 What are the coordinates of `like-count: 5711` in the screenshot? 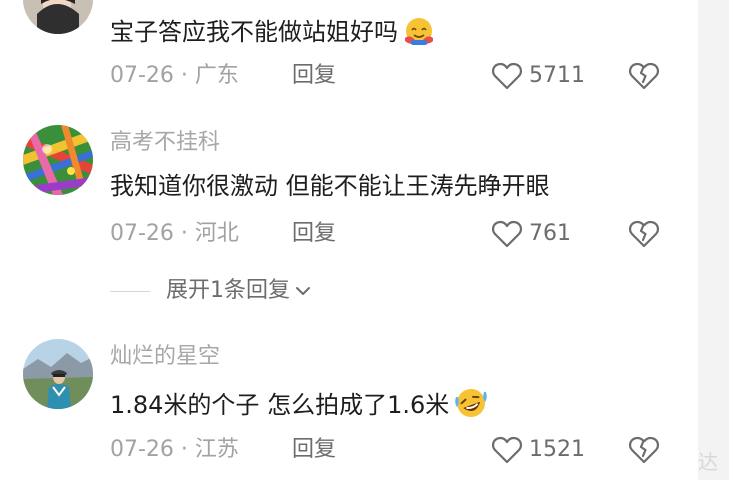 It's located at (557, 75).